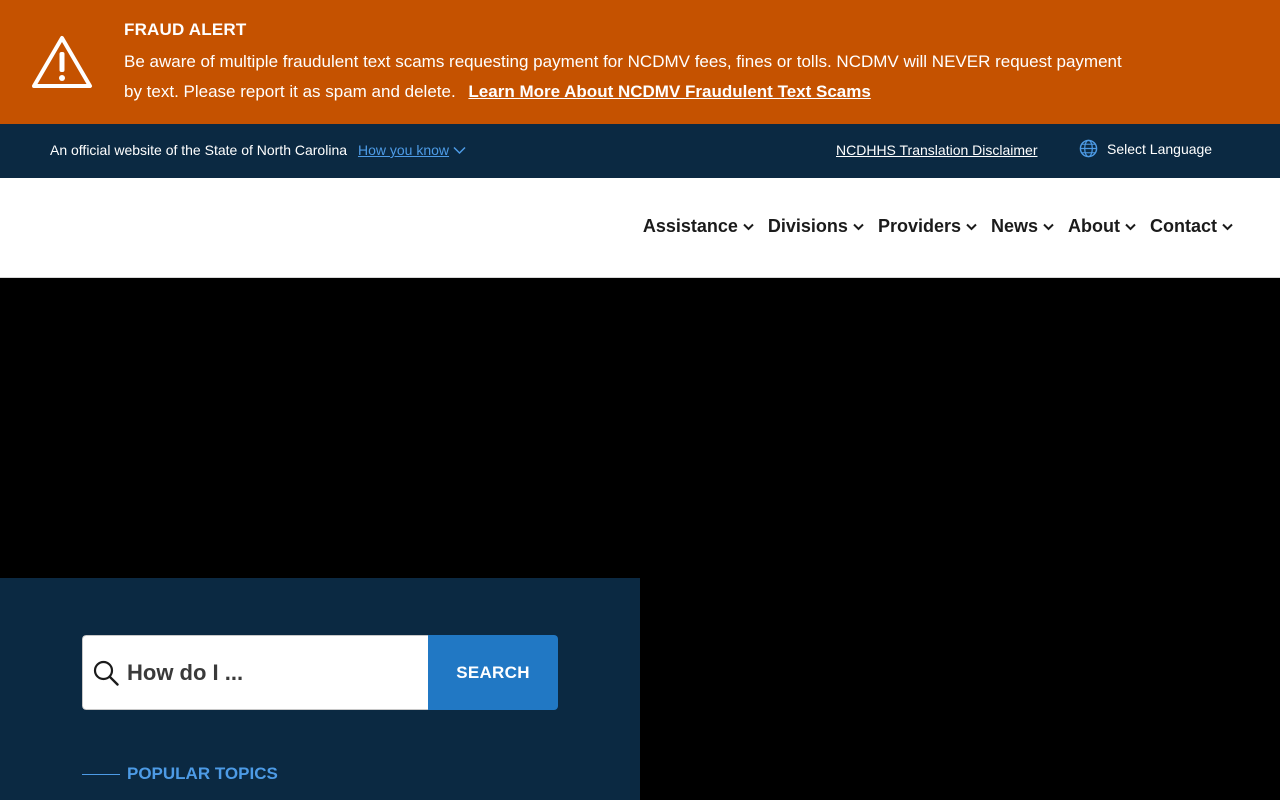  What do you see at coordinates (185, 29) in the screenshot?
I see `alert-title: FRAUD ALERT` at bounding box center [185, 29].